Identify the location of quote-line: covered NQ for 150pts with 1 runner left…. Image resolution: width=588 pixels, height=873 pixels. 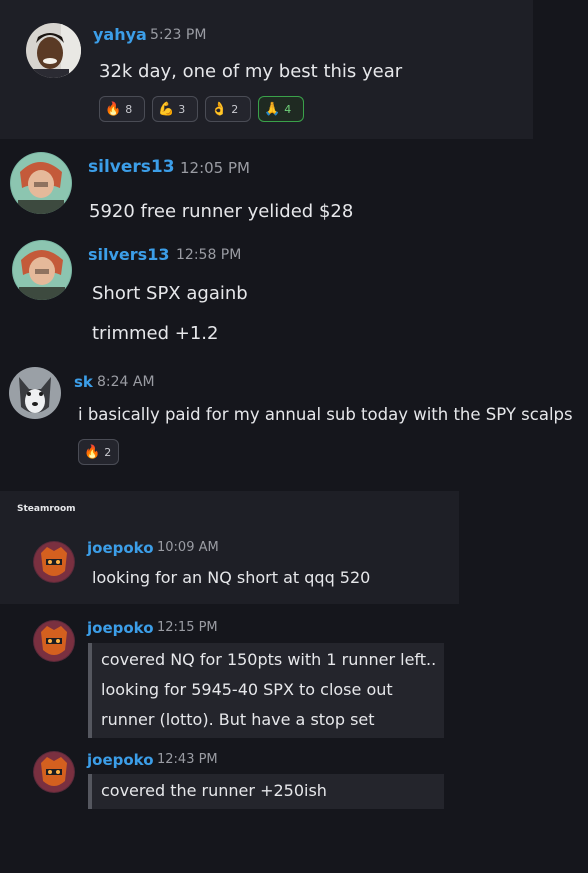
(269, 659).